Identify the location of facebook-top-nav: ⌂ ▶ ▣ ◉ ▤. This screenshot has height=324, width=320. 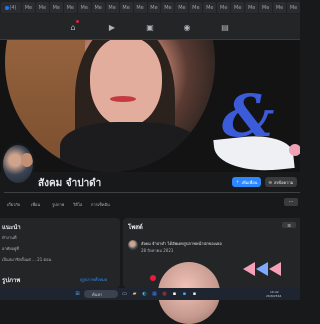
(150, 27).